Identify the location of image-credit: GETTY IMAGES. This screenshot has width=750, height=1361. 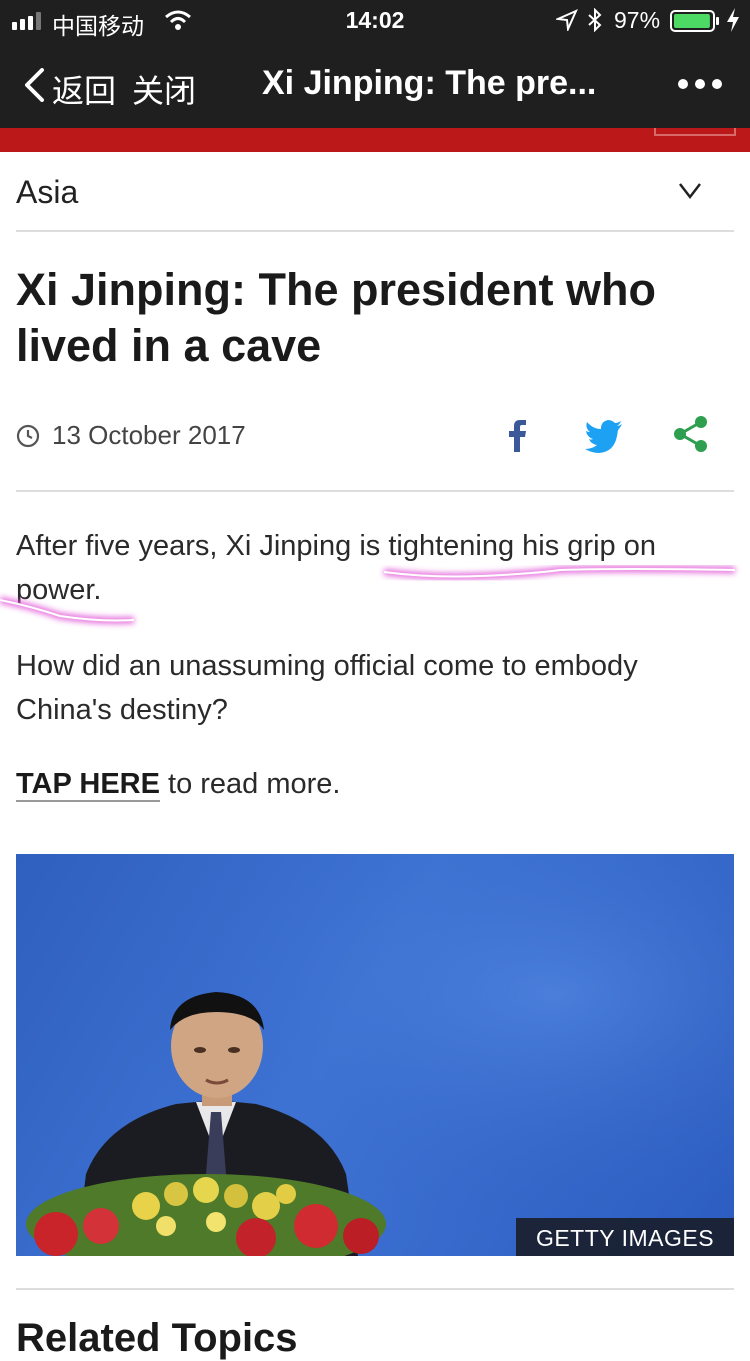
(625, 1237).